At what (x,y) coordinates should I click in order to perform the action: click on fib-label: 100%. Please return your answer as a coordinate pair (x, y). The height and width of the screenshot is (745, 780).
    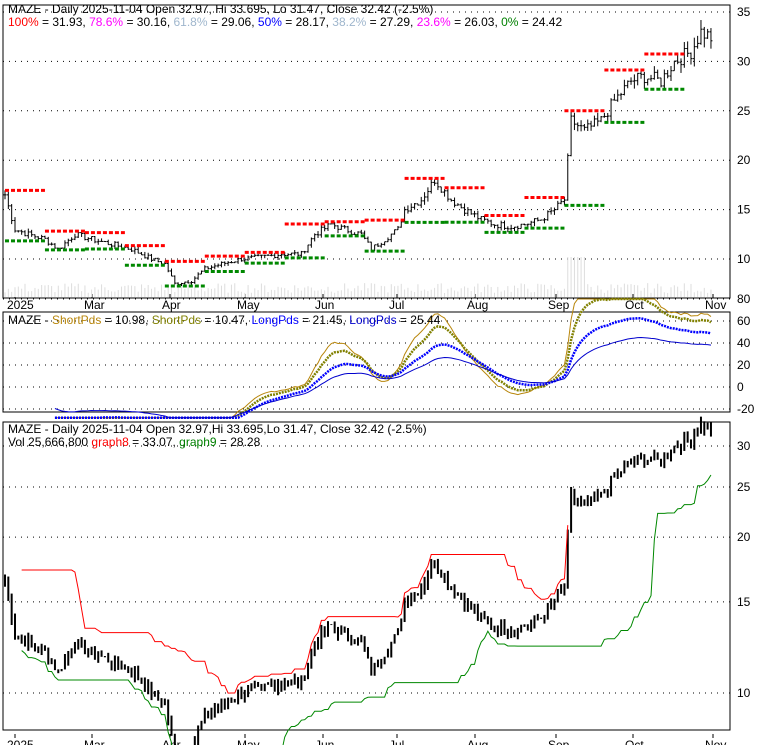
    Looking at the image, I should click on (23, 22).